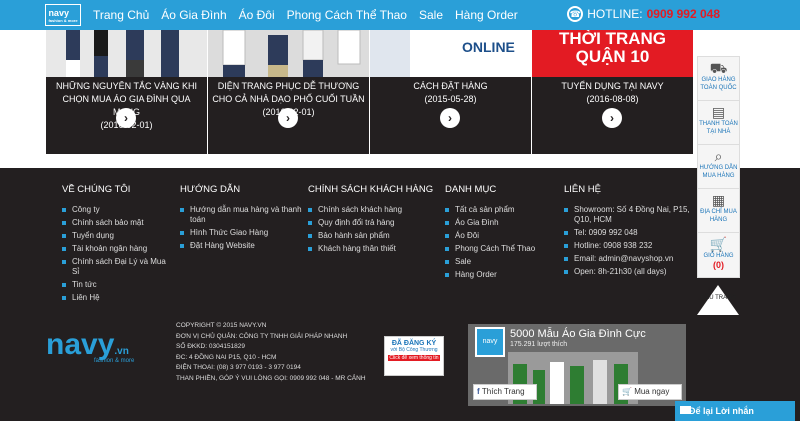 This screenshot has height=421, width=800. Describe the element at coordinates (486, 15) in the screenshot. I see `menu-item-order: Hàng Order` at that location.